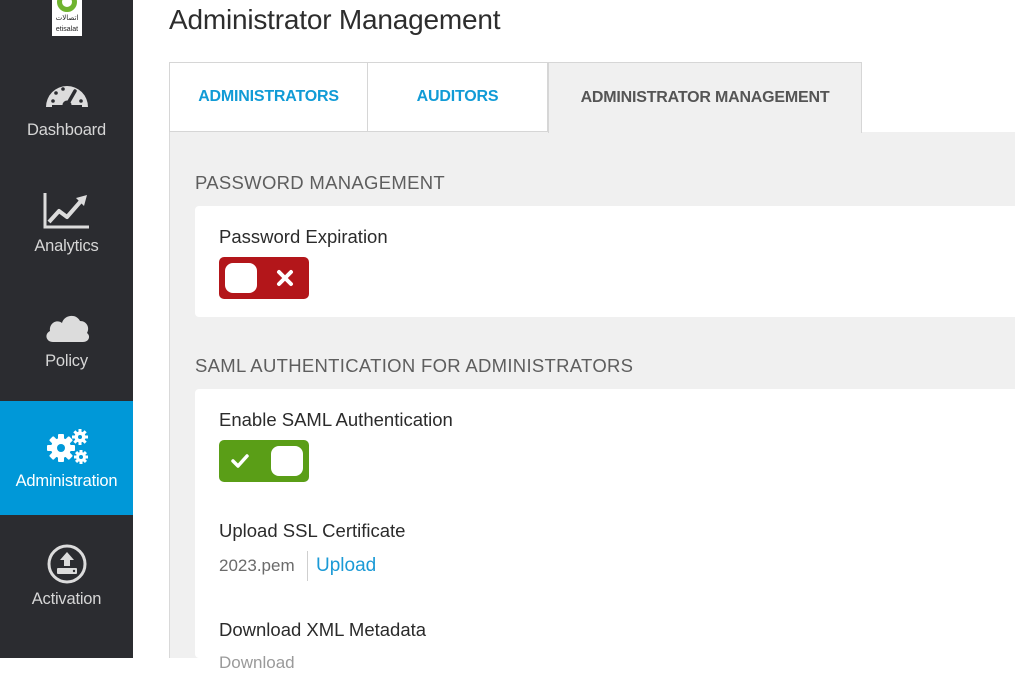 This screenshot has height=673, width=1015. I want to click on sidebar-item-administration: Administration, so click(66, 458).